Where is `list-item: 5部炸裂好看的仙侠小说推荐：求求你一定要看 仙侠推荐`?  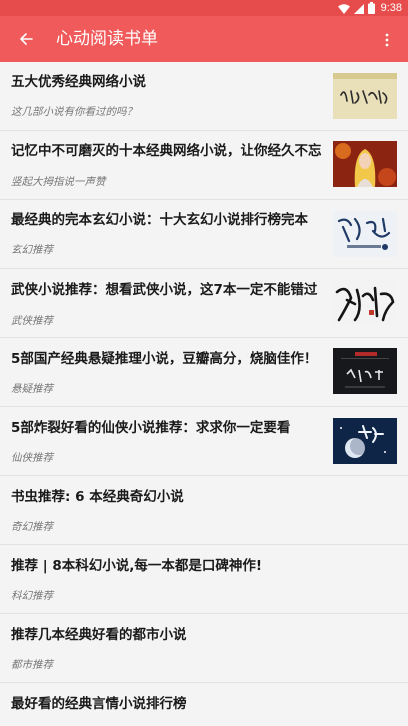 list-item: 5部炸裂好看的仙侠小说推荐：求求你一定要看 仙侠推荐 is located at coordinates (204, 441).